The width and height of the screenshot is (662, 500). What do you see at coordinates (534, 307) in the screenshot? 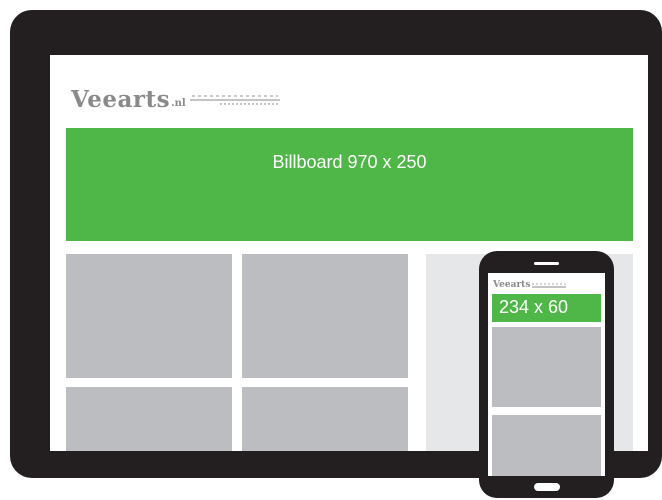
I see `phone-banner-label: 234 x 60` at bounding box center [534, 307].